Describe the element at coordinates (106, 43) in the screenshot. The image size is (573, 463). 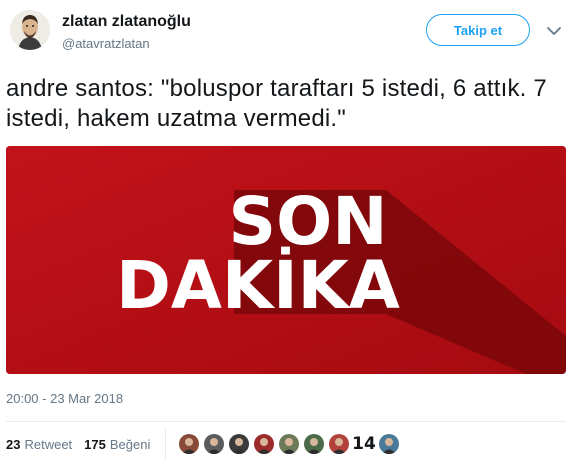
I see `author-handle: @atavratzlatan` at that location.